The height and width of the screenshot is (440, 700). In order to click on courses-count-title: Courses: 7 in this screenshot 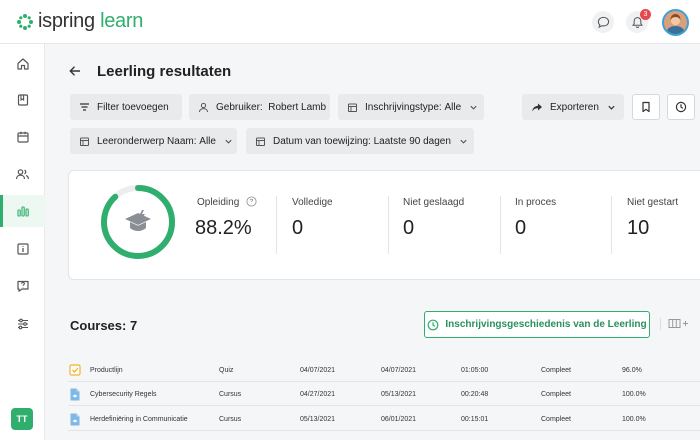, I will do `click(104, 325)`.